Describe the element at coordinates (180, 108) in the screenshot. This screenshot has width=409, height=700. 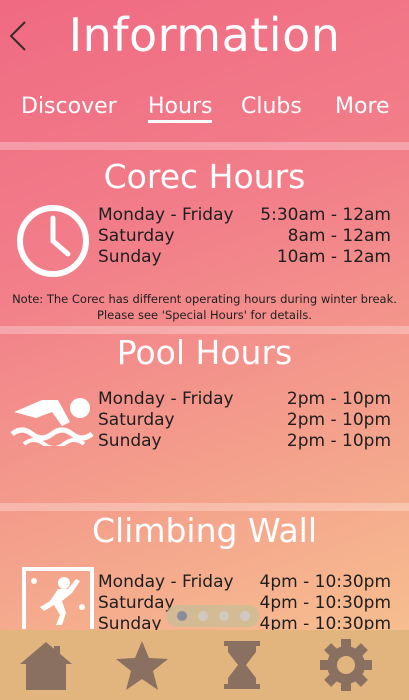
I see `tab-hours: Hours` at that location.